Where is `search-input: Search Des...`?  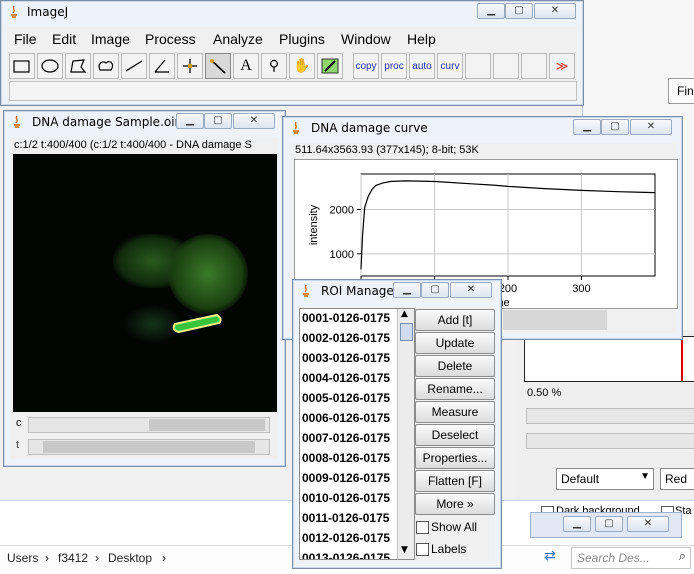
search-input: Search Des... is located at coordinates (613, 558).